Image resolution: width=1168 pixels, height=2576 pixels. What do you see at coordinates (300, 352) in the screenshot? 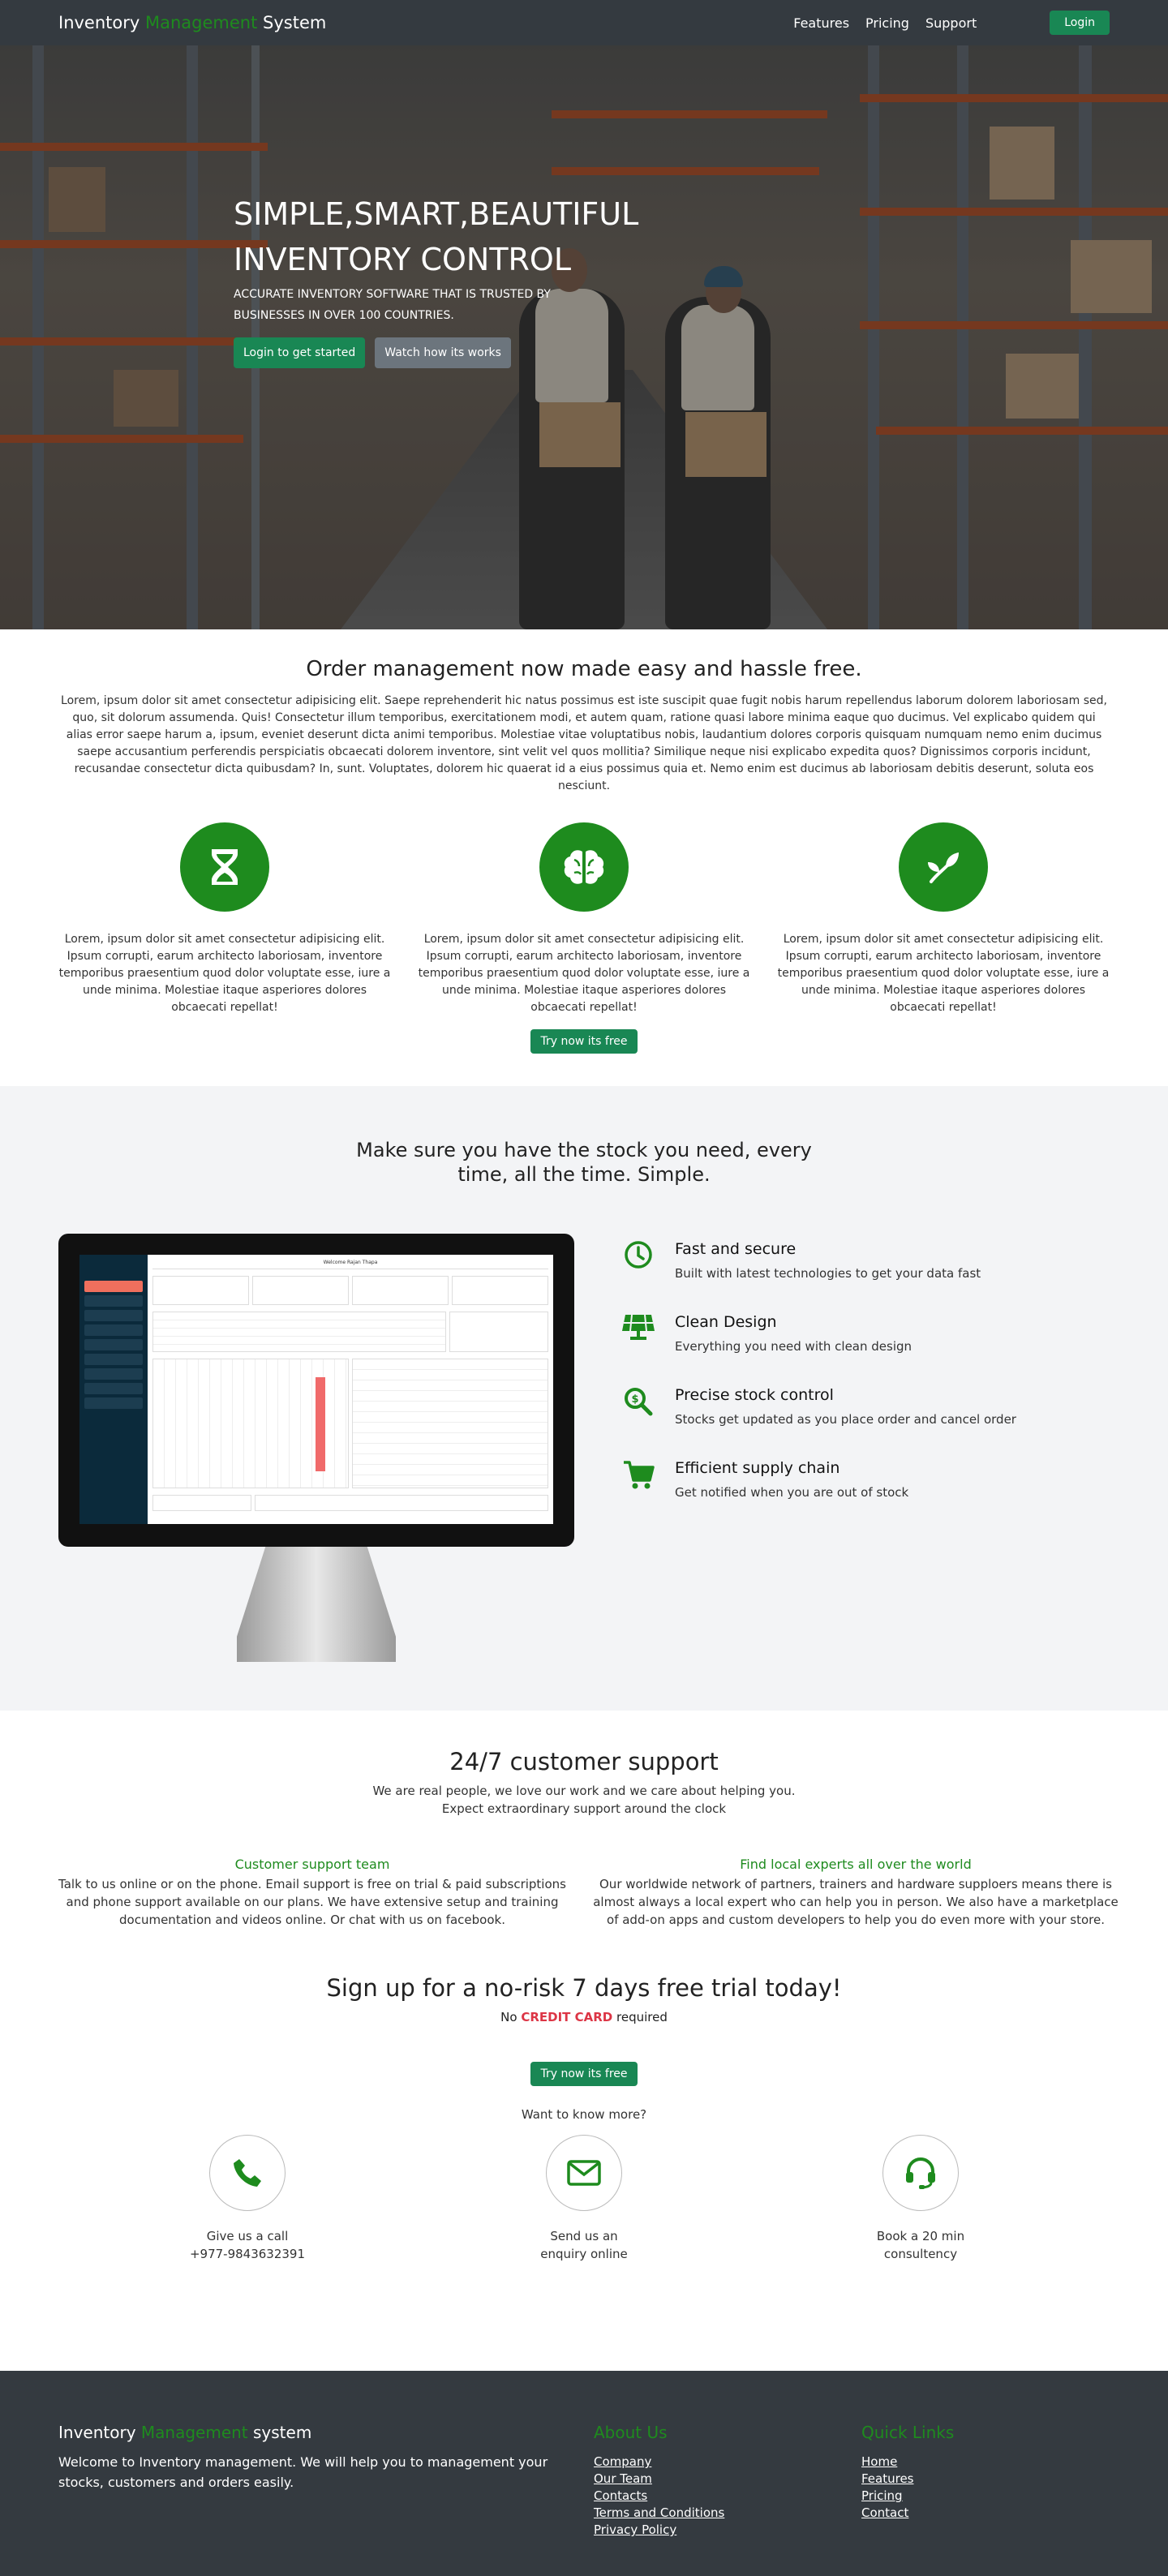
I see `login-to-get-started-button: Login to get started` at bounding box center [300, 352].